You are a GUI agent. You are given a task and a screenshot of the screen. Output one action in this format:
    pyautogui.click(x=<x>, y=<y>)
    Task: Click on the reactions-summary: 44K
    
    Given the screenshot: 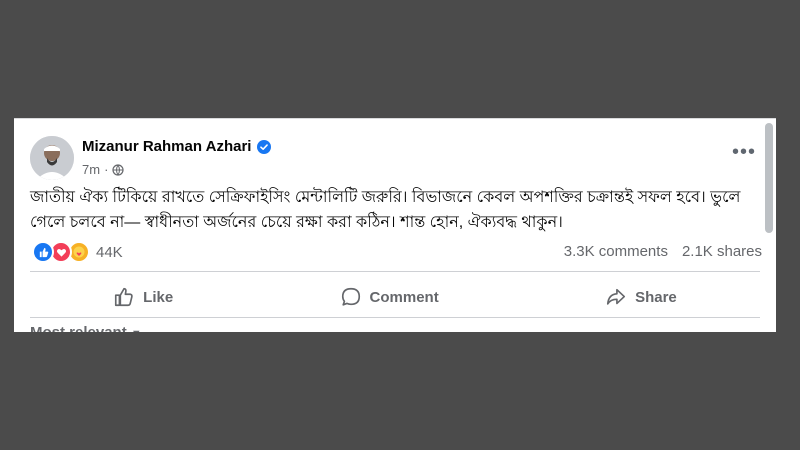 What is the action you would take?
    pyautogui.click(x=77, y=252)
    